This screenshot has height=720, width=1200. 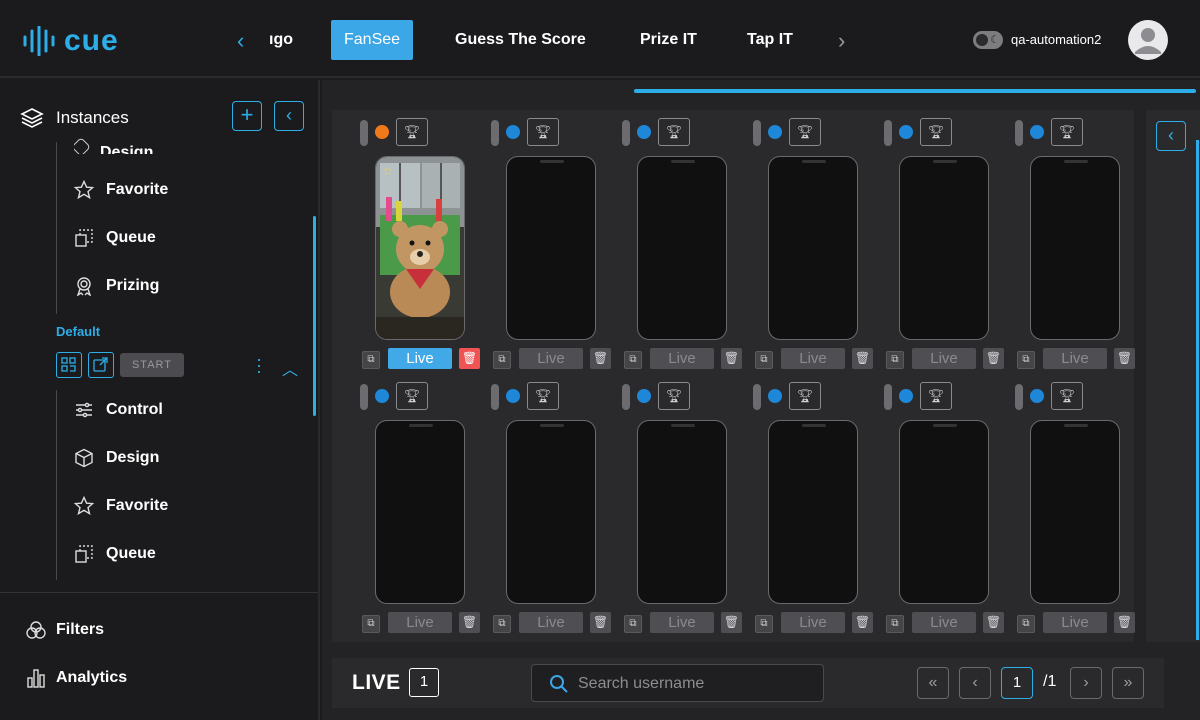 What do you see at coordinates (247, 116) in the screenshot?
I see `add-instance-button: +` at bounding box center [247, 116].